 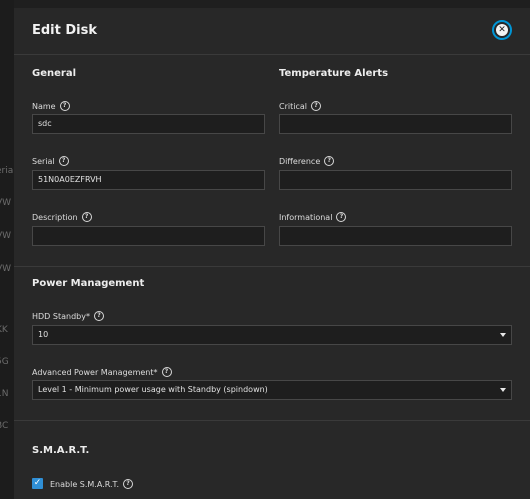 What do you see at coordinates (61, 316) in the screenshot?
I see `hdd-standby-label: HDD Standby*` at bounding box center [61, 316].